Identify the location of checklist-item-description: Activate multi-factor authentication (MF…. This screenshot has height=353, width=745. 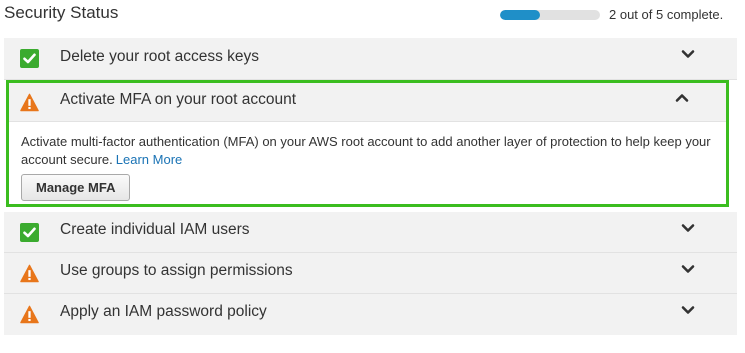
(371, 151).